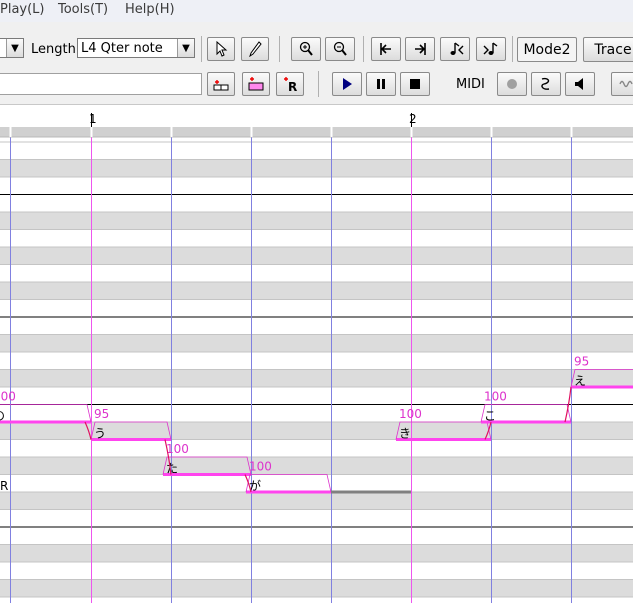 The height and width of the screenshot is (607, 633). Describe the element at coordinates (12, 48) in the screenshot. I see `partial-dropdown: ▼` at that location.